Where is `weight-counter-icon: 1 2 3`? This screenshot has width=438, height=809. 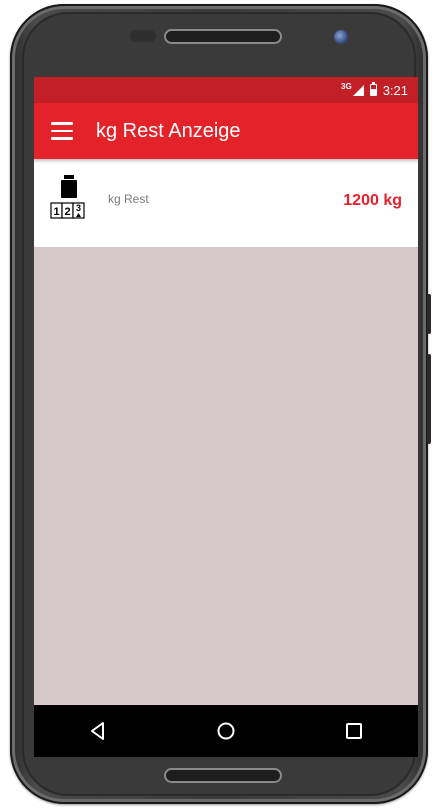 weight-counter-icon: 1 2 3 is located at coordinates (67, 197).